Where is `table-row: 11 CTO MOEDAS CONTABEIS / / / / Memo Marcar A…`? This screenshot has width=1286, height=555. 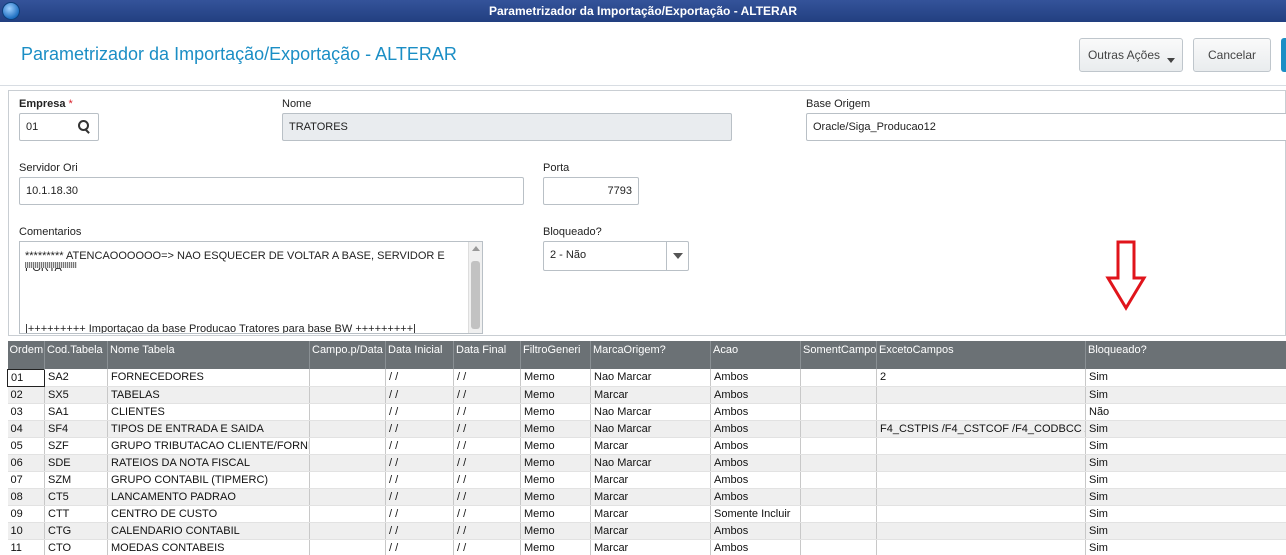 table-row: 11 CTO MOEDAS CONTABEIS / / / / Memo Marcar A… is located at coordinates (646, 547).